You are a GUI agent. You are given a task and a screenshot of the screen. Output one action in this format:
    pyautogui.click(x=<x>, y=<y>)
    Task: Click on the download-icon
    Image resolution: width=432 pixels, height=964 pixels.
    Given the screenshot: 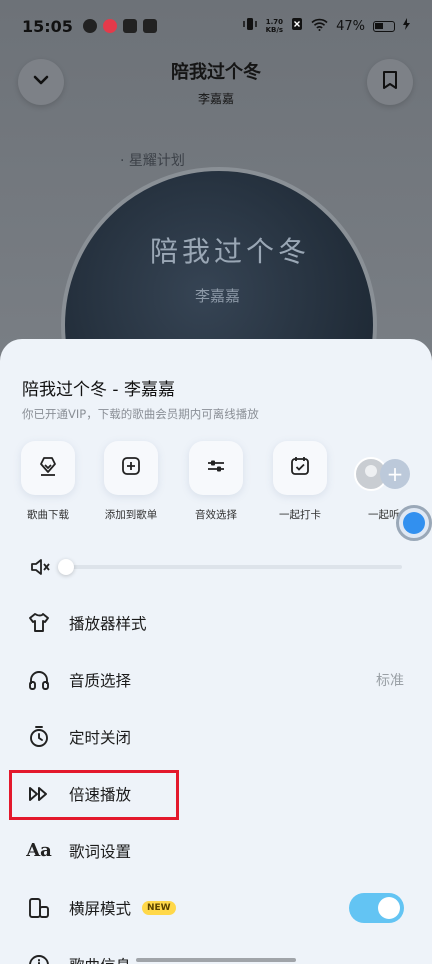 What is the action you would take?
    pyautogui.click(x=48, y=468)
    